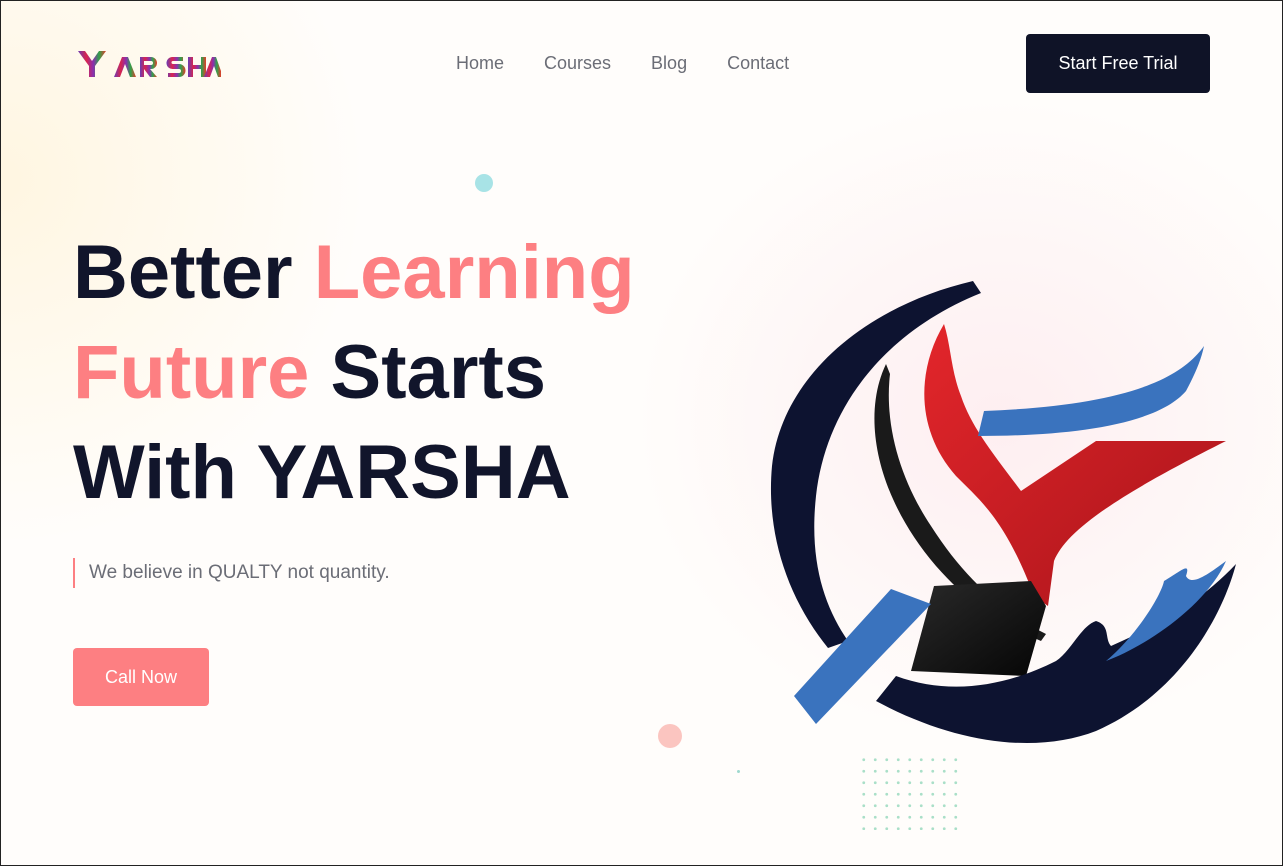 Image resolution: width=1283 pixels, height=866 pixels. What do you see at coordinates (193, 272) in the screenshot?
I see `hero-title-part: Better` at bounding box center [193, 272].